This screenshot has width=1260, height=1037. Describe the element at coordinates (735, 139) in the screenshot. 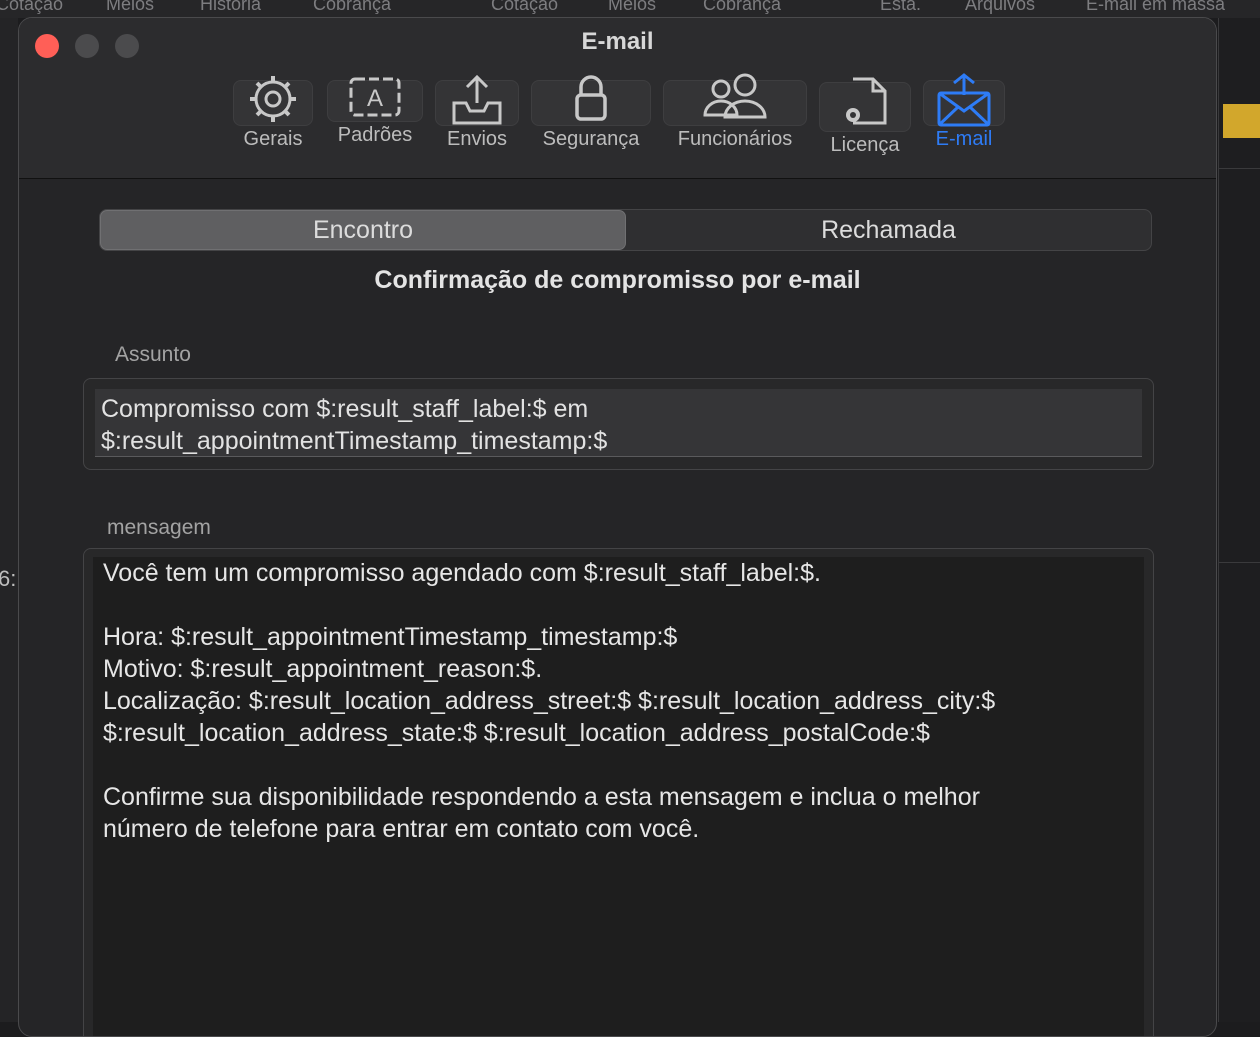

I see `toolbar-label: Funcionários` at that location.